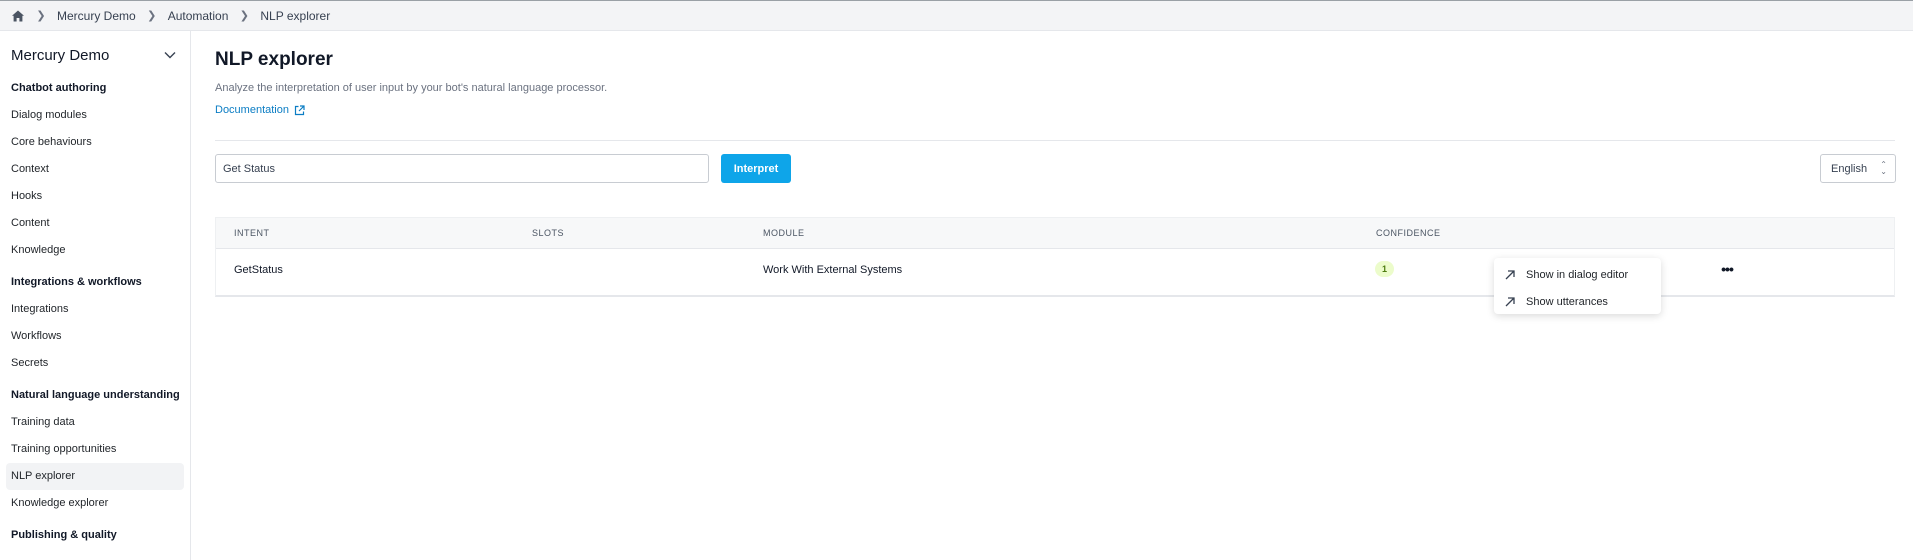  Describe the element at coordinates (92, 449) in the screenshot. I see `sidebar-item-training-opportunities: Training opportunities` at that location.